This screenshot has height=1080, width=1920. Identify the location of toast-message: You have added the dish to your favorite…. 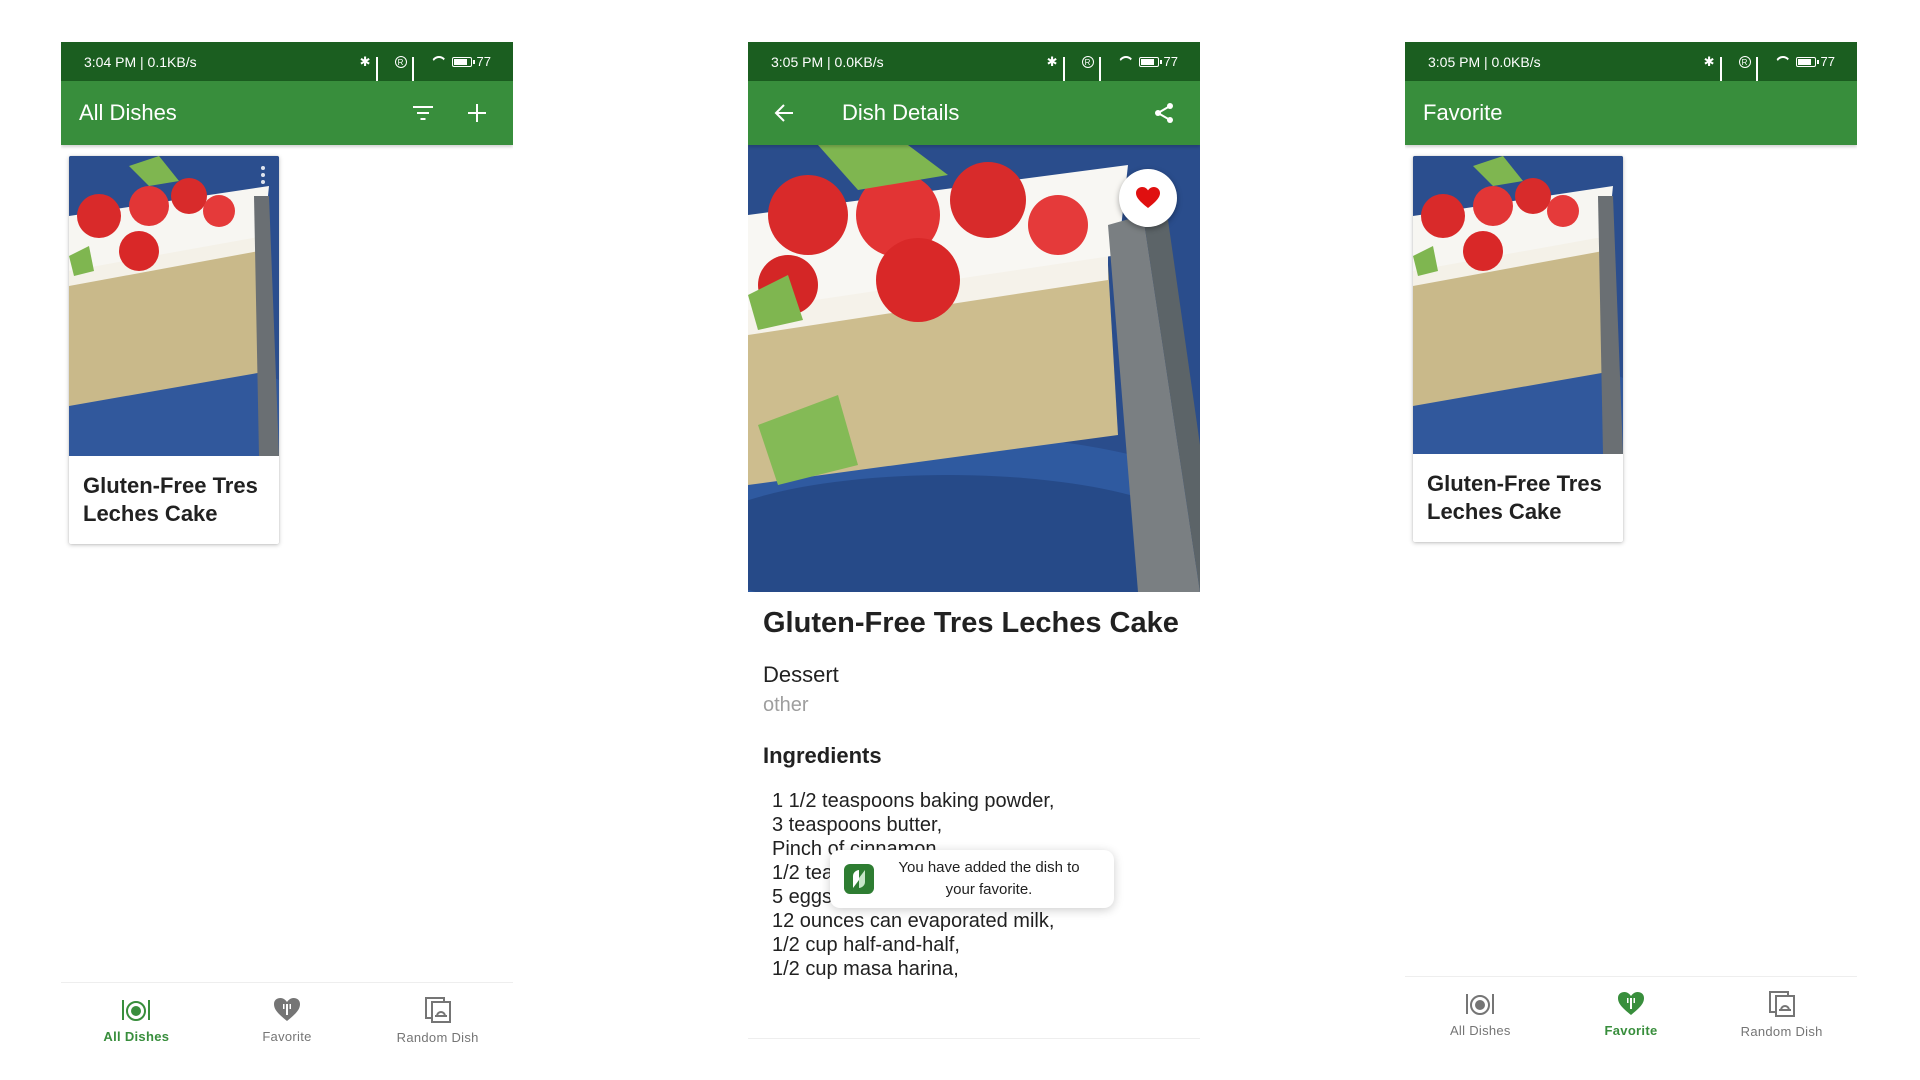
(972, 879).